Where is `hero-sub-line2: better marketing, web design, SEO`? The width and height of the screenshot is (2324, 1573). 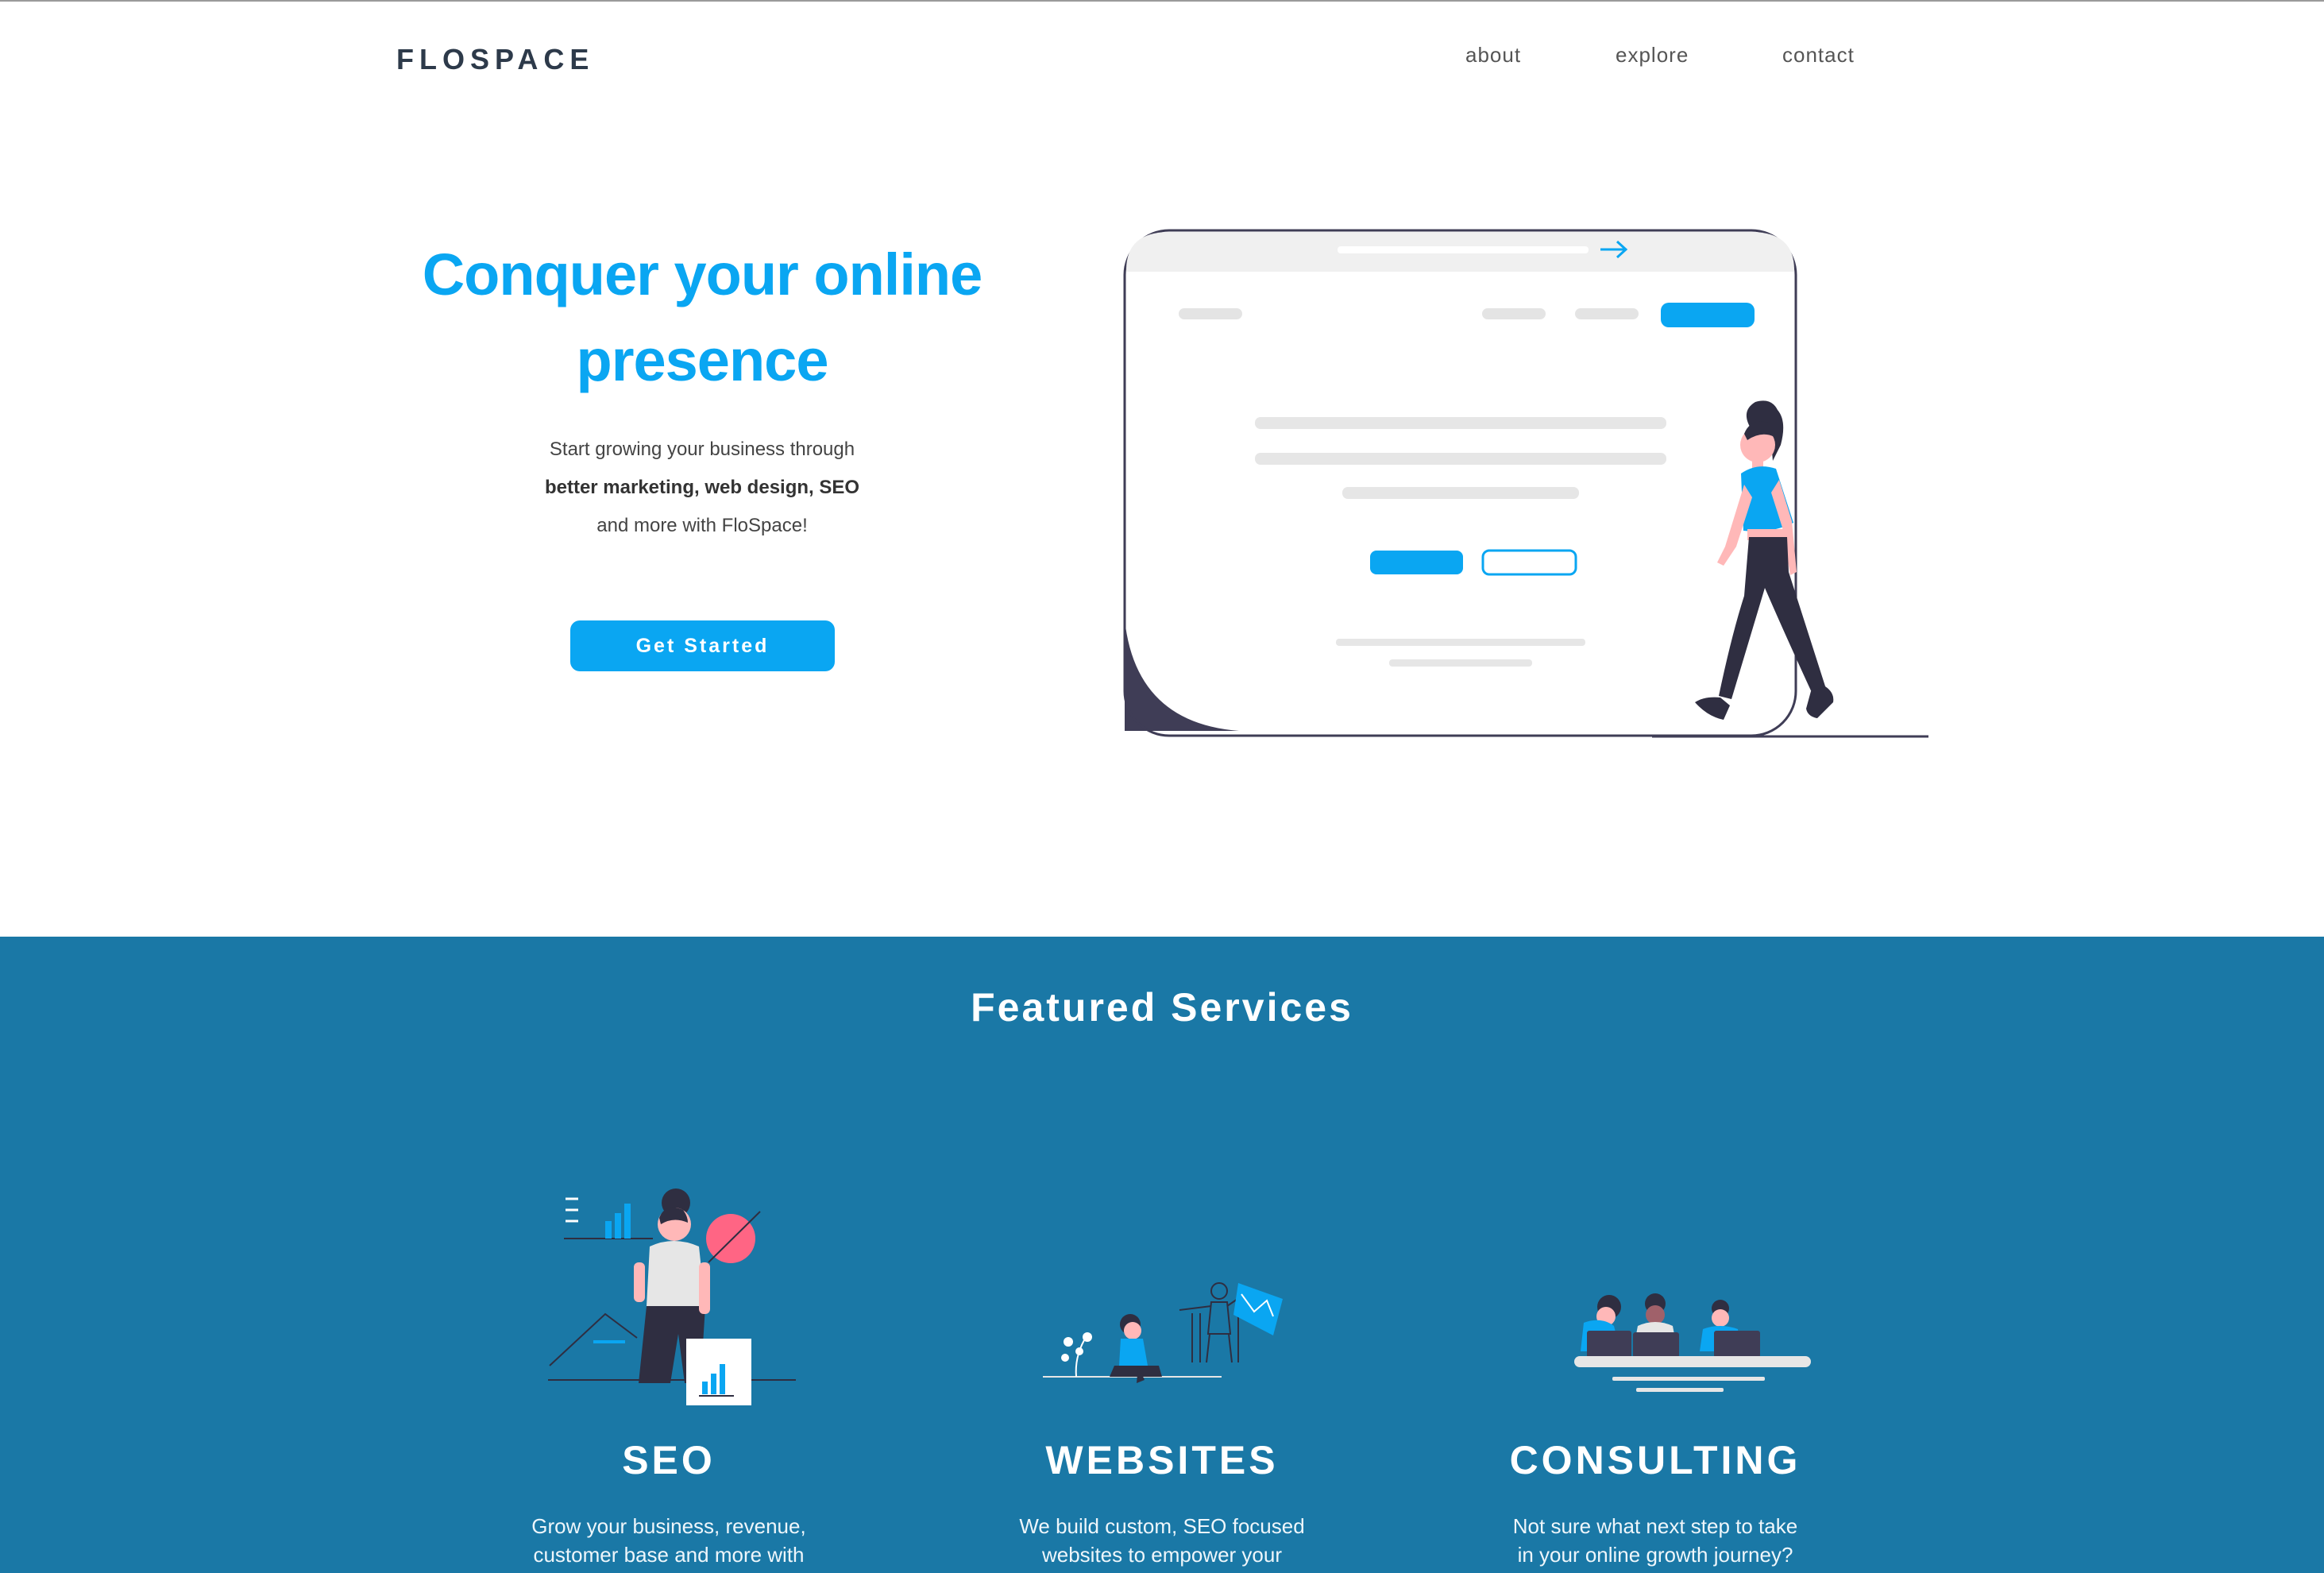
hero-sub-line2: better marketing, web design, SEO is located at coordinates (702, 487).